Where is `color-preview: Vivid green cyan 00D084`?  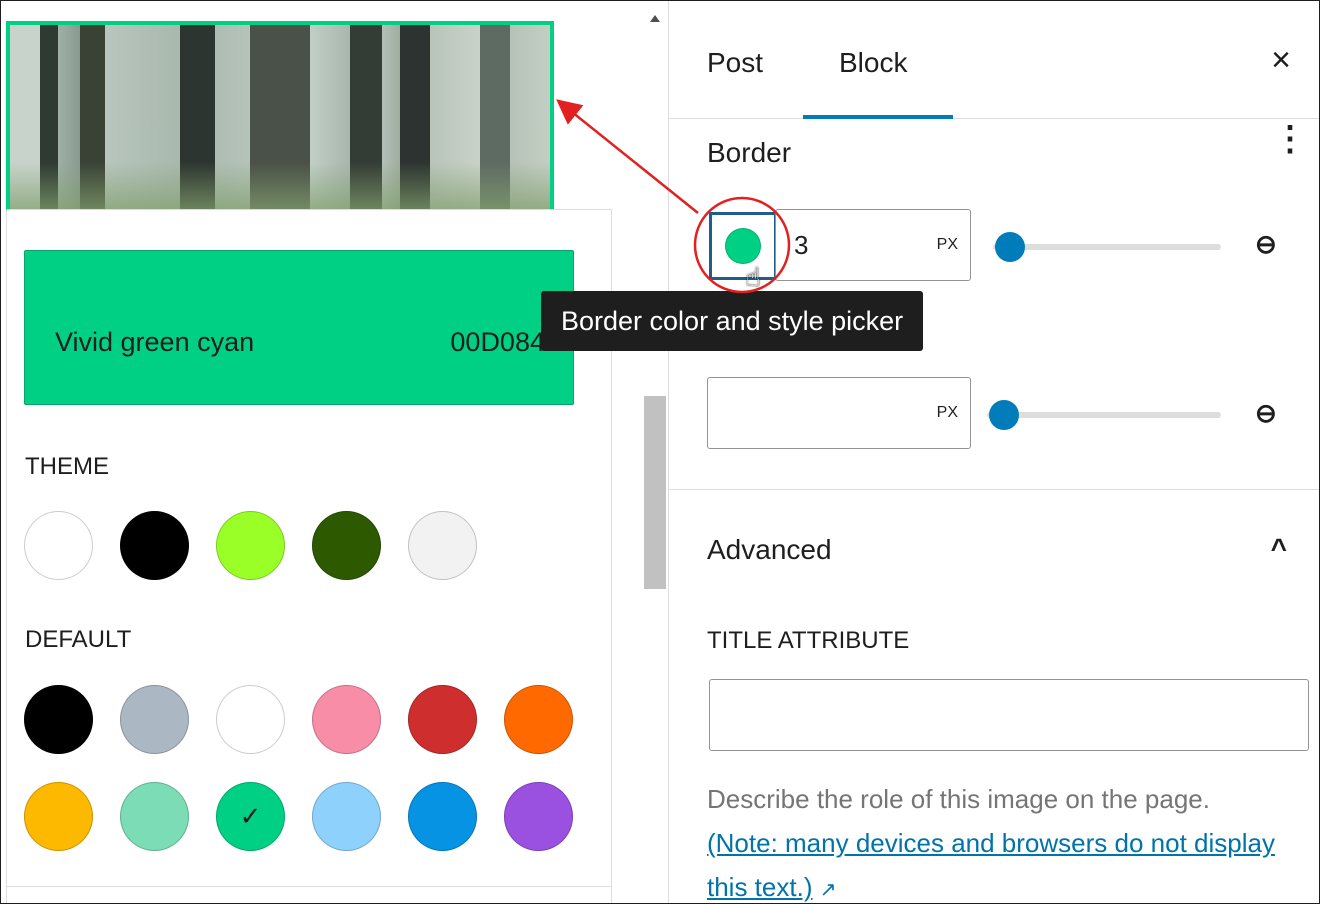
color-preview: Vivid green cyan 00D084 is located at coordinates (299, 327).